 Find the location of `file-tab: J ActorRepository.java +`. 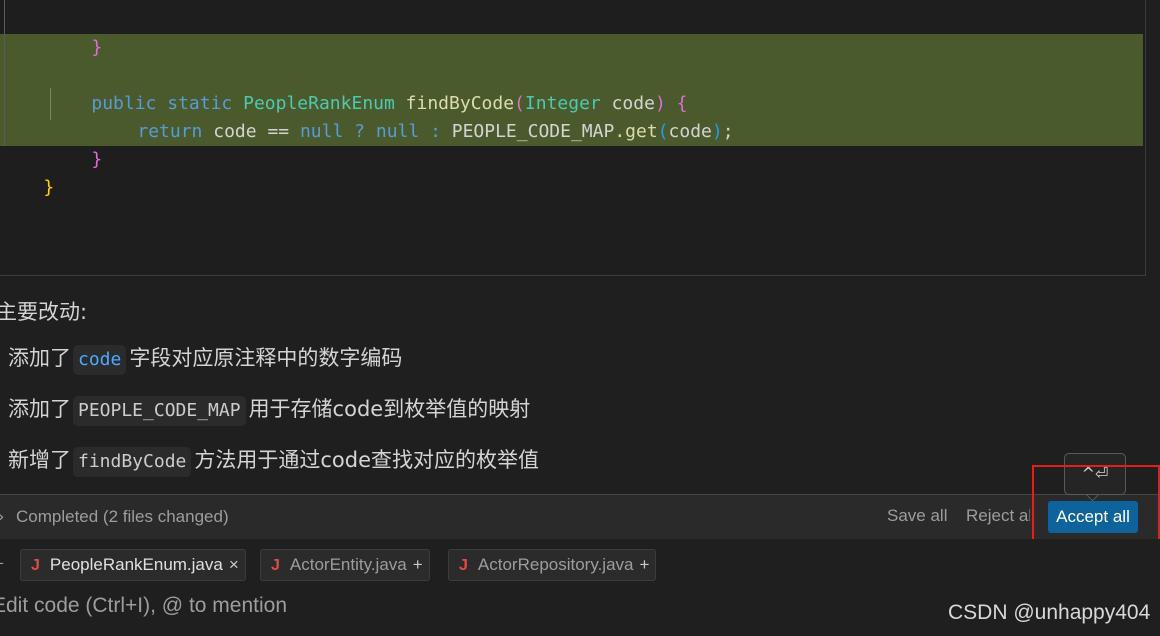

file-tab: J ActorRepository.java + is located at coordinates (552, 565).